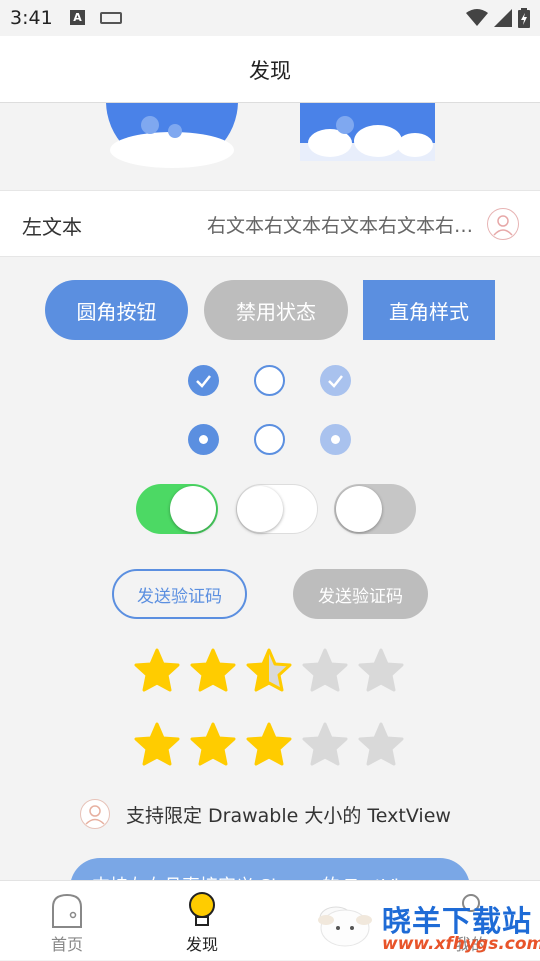 Image resolution: width=540 pixels, height=961 pixels. What do you see at coordinates (270, 18) in the screenshot?
I see `status-bar: 3:41 A` at bounding box center [270, 18].